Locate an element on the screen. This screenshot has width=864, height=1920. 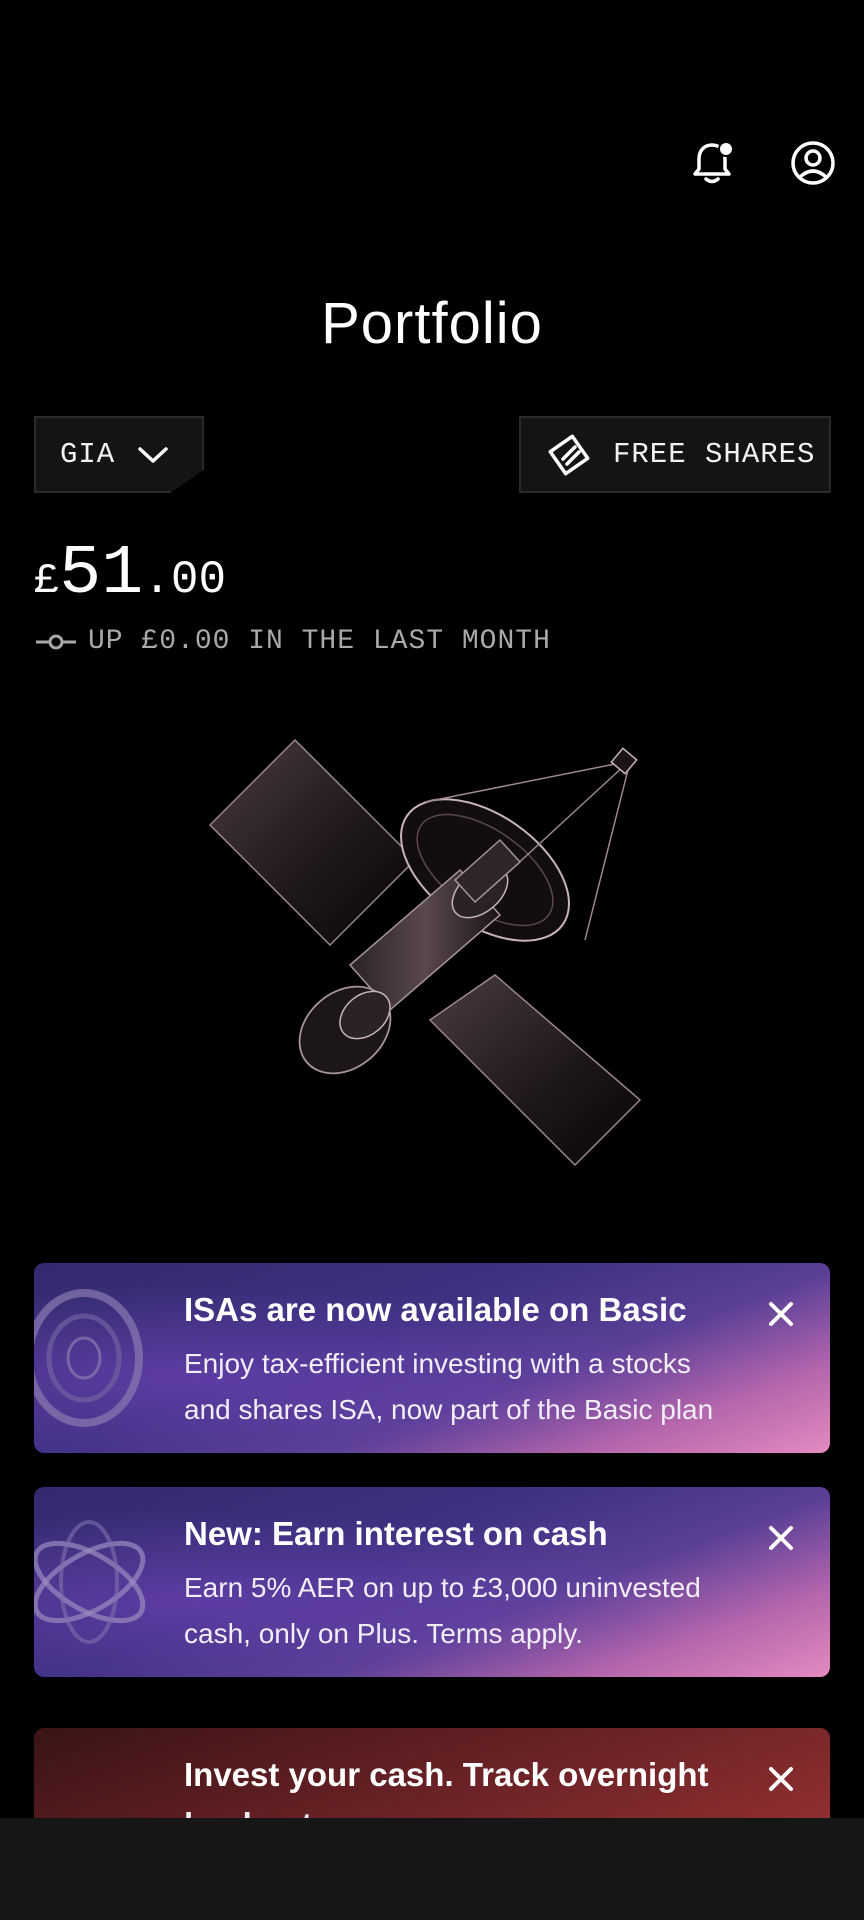
free-shares-button: FREE SHARES is located at coordinates (675, 454).